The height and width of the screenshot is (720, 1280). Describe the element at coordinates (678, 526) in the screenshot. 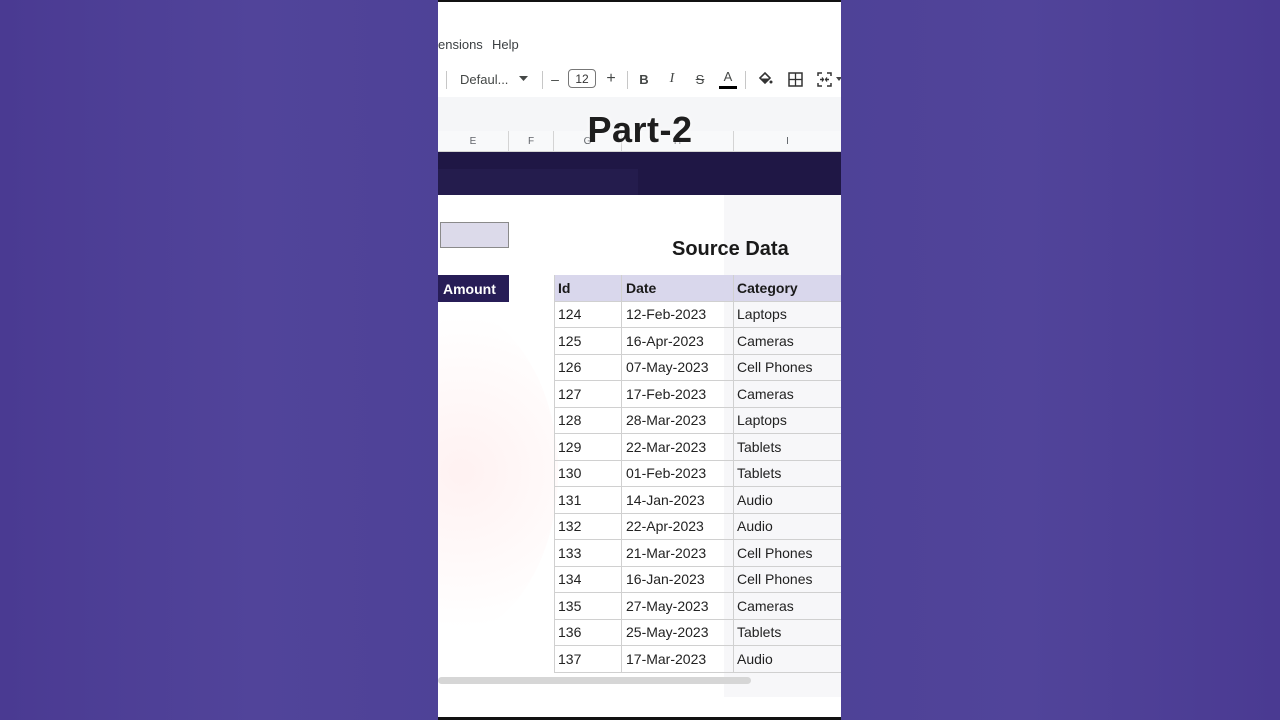

I see `cell-date: 22-Apr-2023` at that location.